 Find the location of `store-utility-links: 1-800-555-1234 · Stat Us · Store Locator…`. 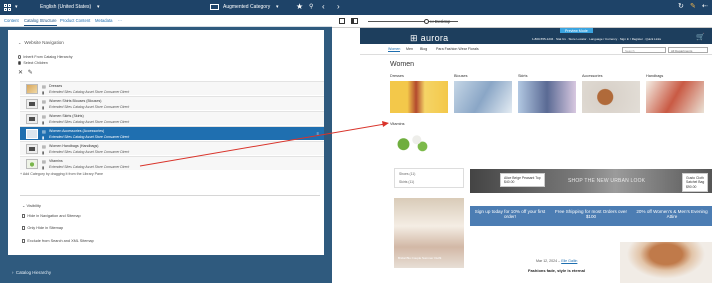

store-utility-links: 1-800-555-1234 · Stat Us · Store Locator… is located at coordinates (596, 39).